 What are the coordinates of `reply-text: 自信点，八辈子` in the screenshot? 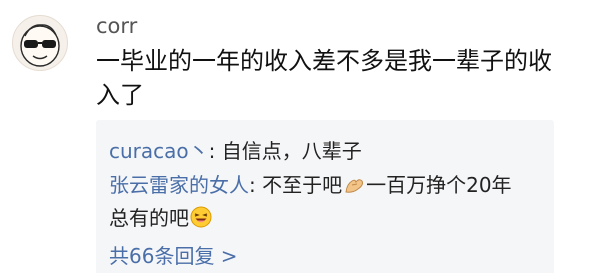 It's located at (291, 151).